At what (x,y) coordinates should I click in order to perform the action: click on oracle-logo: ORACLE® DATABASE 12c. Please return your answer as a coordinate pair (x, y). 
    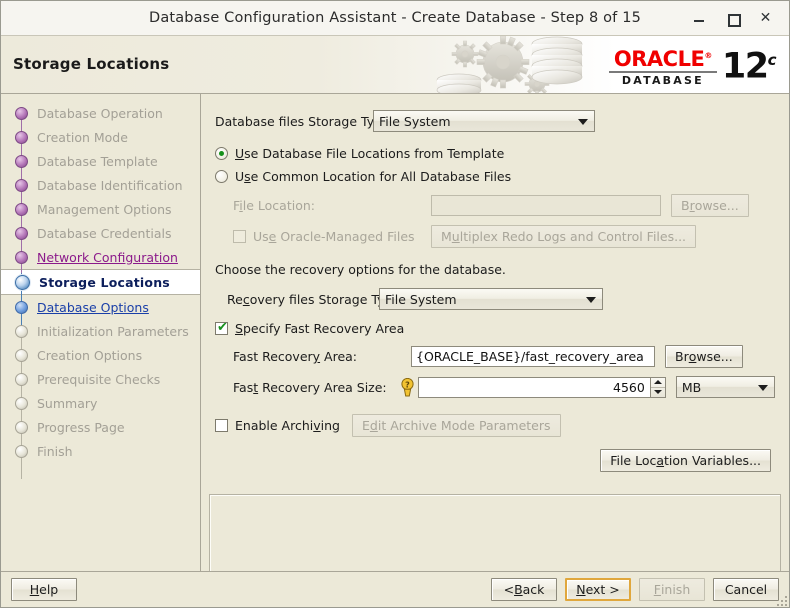
    Looking at the image, I should click on (688, 64).